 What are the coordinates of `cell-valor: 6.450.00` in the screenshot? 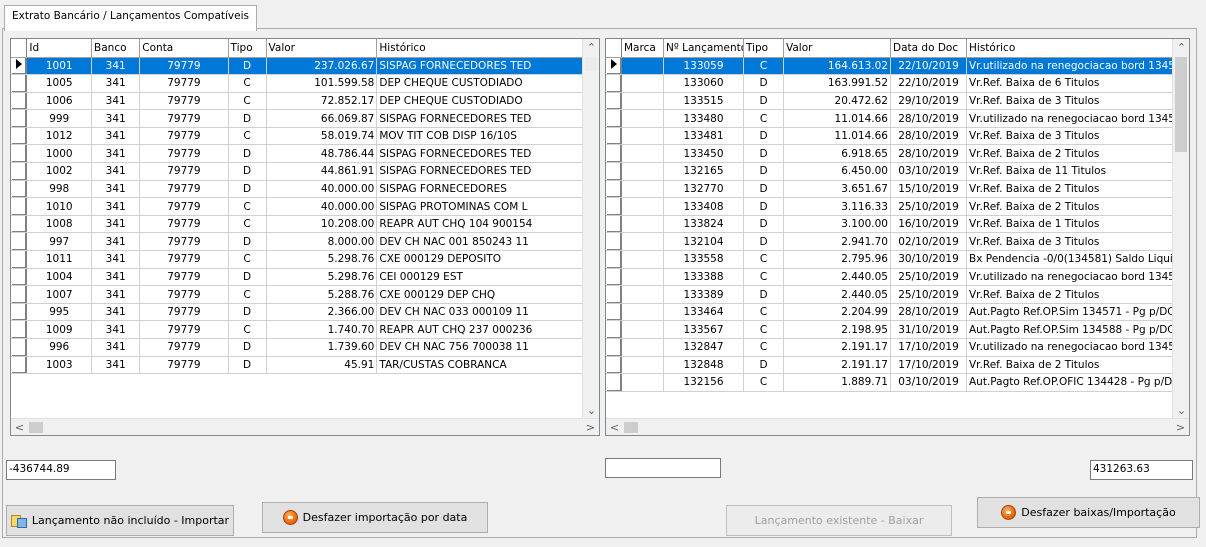 It's located at (837, 171).